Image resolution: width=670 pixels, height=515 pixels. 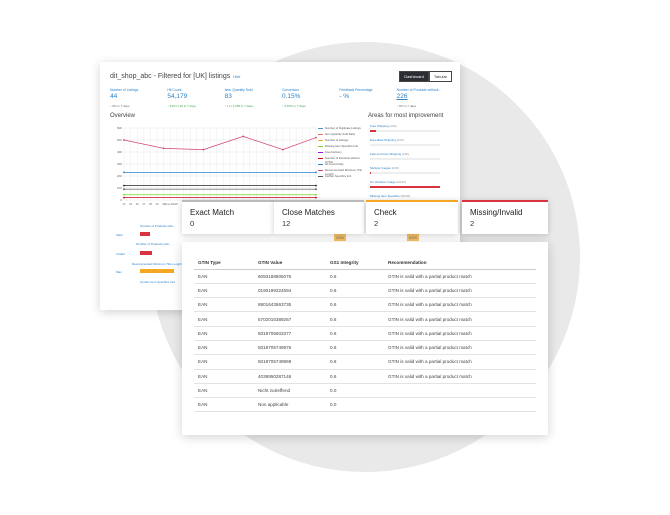 I want to click on breakdown-row-label: Certain Item Specifics Incl., so click(x=158, y=282).